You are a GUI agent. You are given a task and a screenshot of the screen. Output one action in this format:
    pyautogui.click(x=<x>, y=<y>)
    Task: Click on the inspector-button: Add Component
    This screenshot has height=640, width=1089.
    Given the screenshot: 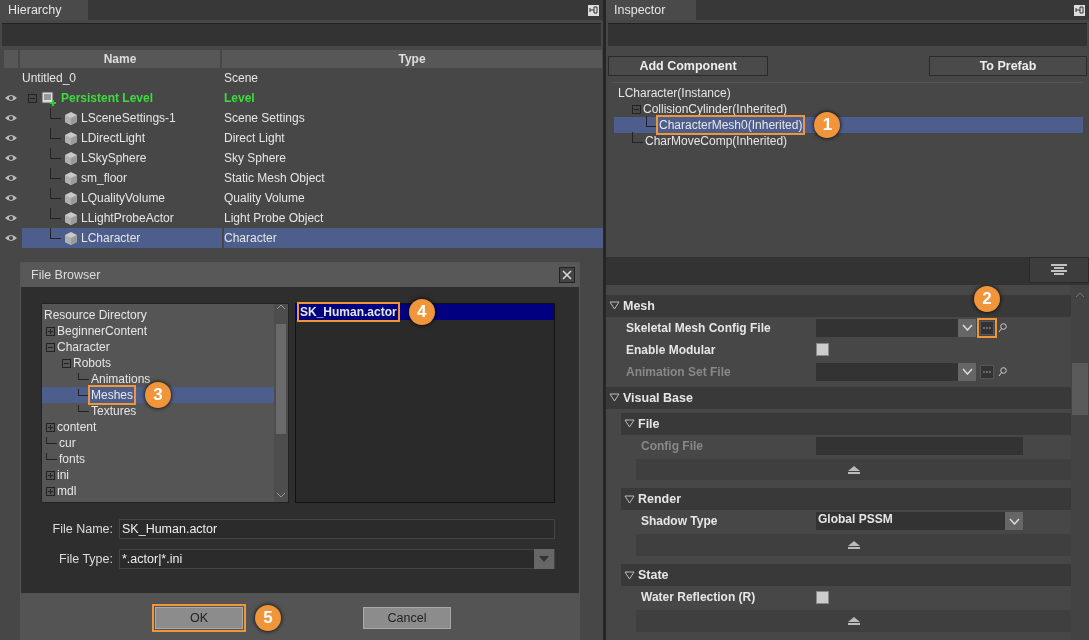 What is the action you would take?
    pyautogui.click(x=688, y=66)
    